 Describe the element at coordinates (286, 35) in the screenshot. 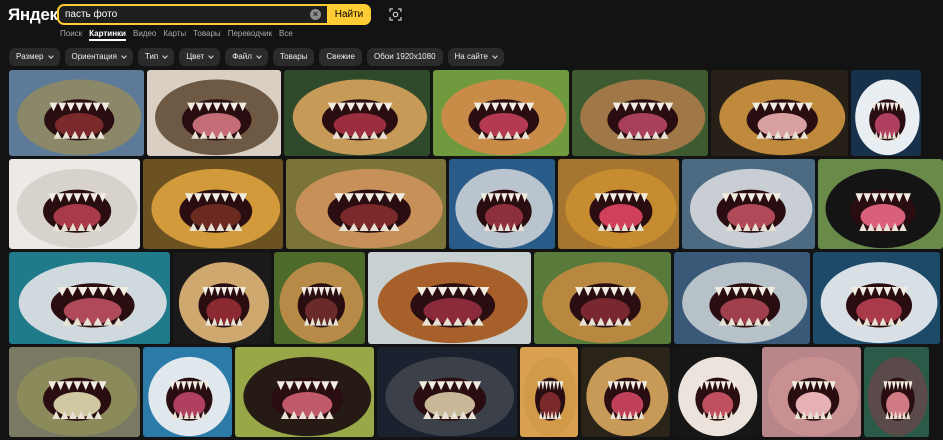

I see `tab-6: Все` at that location.